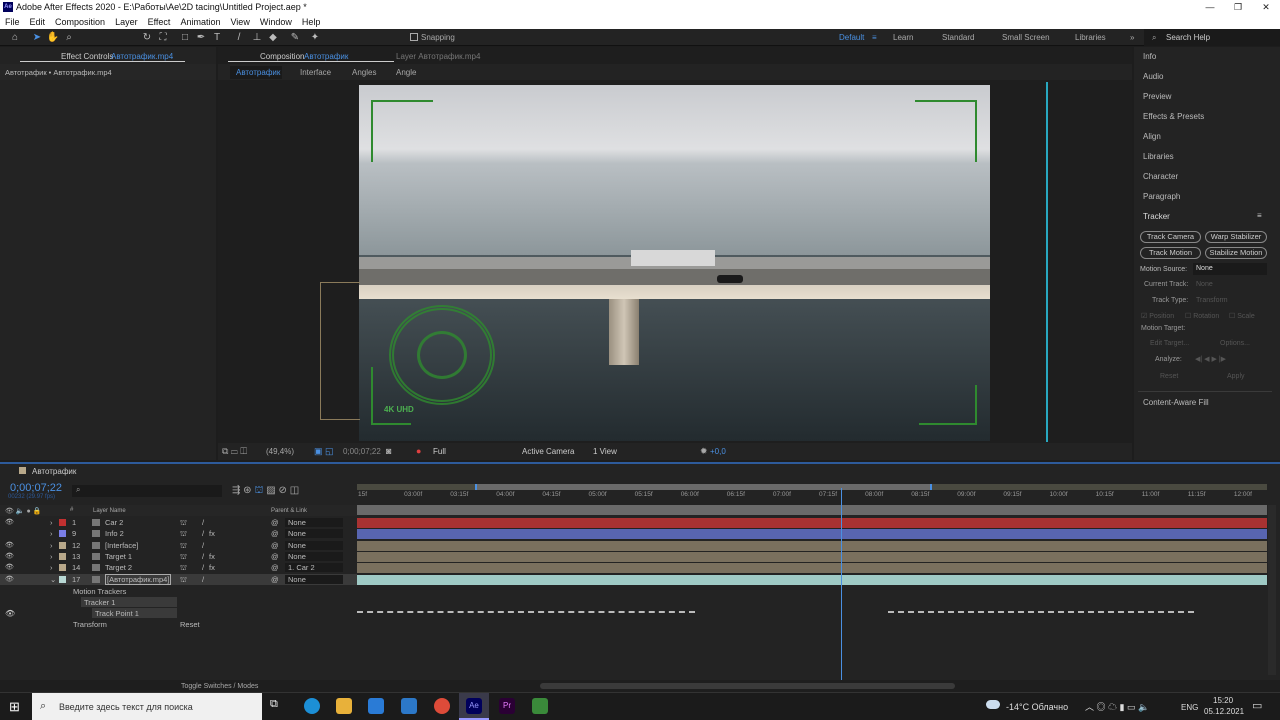  Describe the element at coordinates (38, 22) in the screenshot. I see `menu-edit: Edit` at that location.